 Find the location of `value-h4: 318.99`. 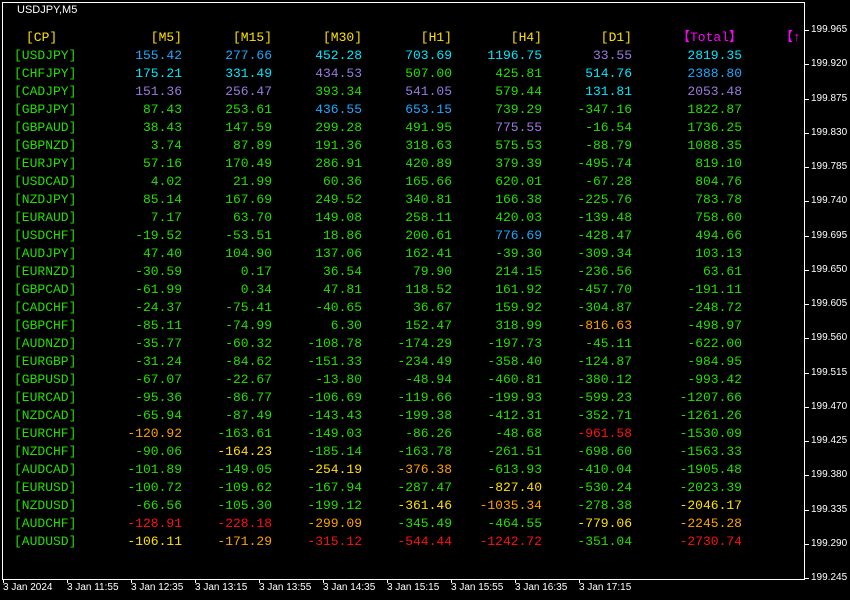

value-h4: 318.99 is located at coordinates (518, 325).